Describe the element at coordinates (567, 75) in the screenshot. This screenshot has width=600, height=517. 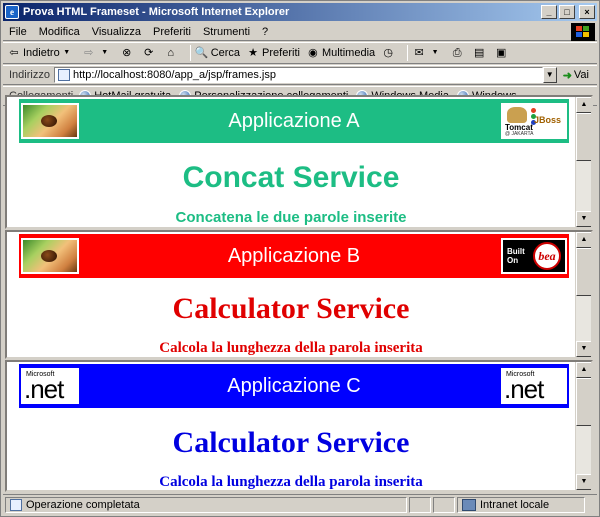
I see `go-arrow-icon: ➜` at that location.